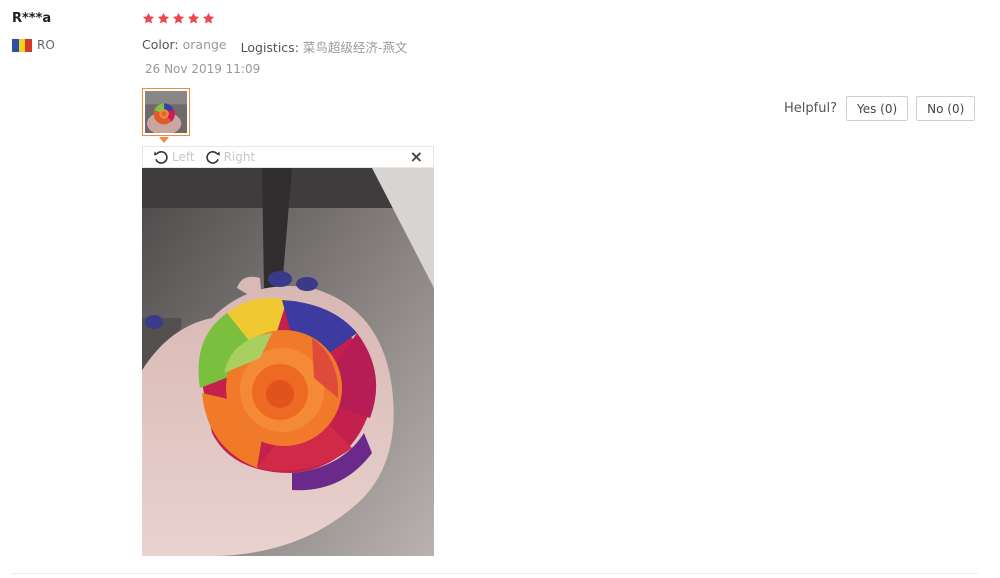  Describe the element at coordinates (877, 108) in the screenshot. I see `helpful-yes-button: Yes (0)` at that location.